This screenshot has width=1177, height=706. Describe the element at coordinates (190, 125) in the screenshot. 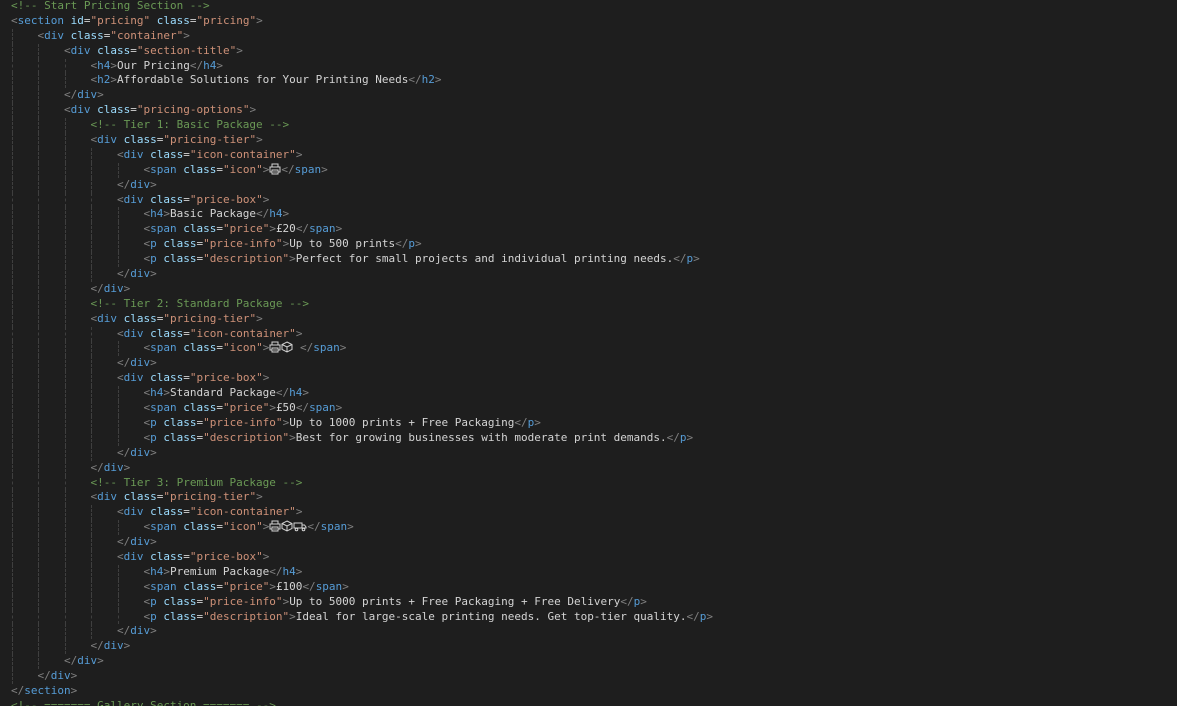

I see `code-token: <!-- Tier 1: Basic Package -->` at that location.